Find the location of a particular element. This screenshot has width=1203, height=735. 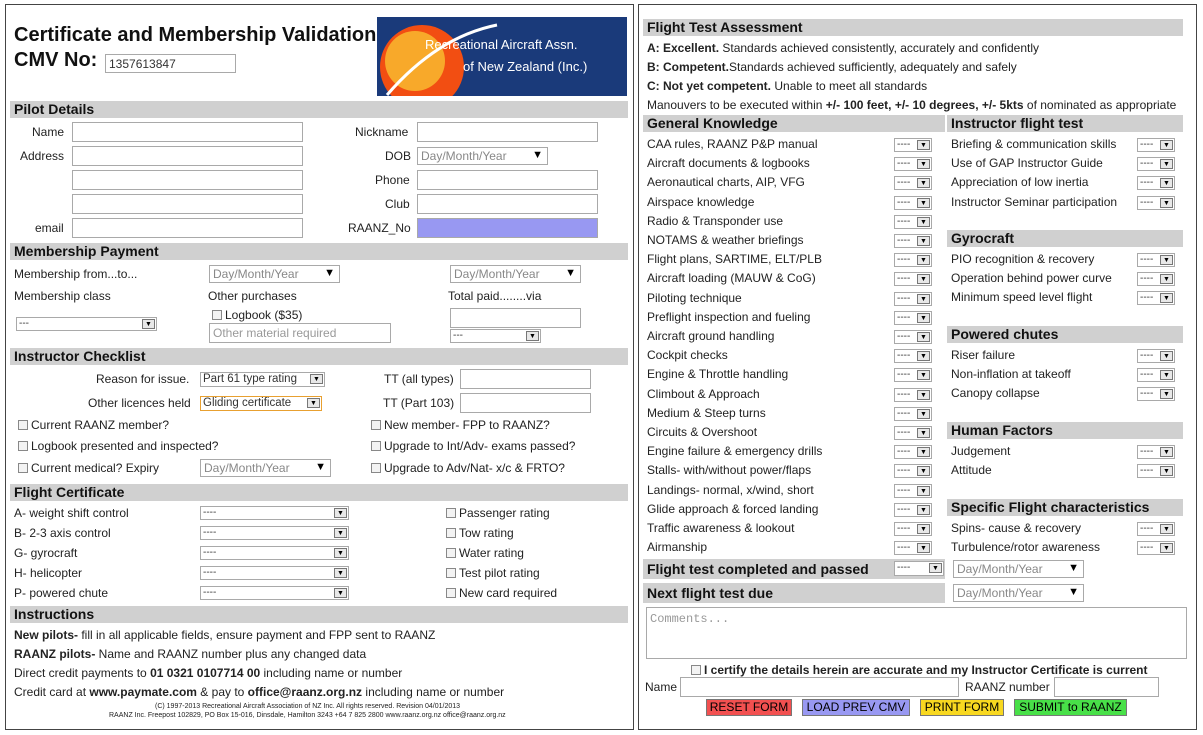

other-material-input: Other material required is located at coordinates (300, 333).